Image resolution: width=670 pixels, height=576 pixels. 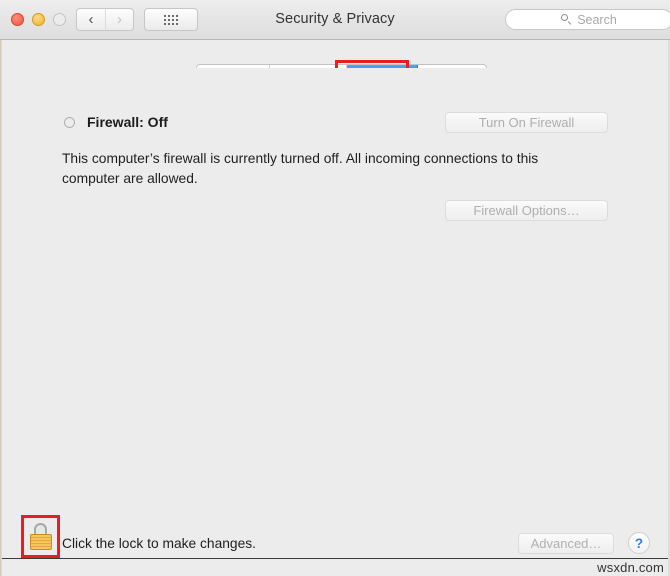 What do you see at coordinates (597, 19) in the screenshot?
I see `search-placeholder: Search` at bounding box center [597, 19].